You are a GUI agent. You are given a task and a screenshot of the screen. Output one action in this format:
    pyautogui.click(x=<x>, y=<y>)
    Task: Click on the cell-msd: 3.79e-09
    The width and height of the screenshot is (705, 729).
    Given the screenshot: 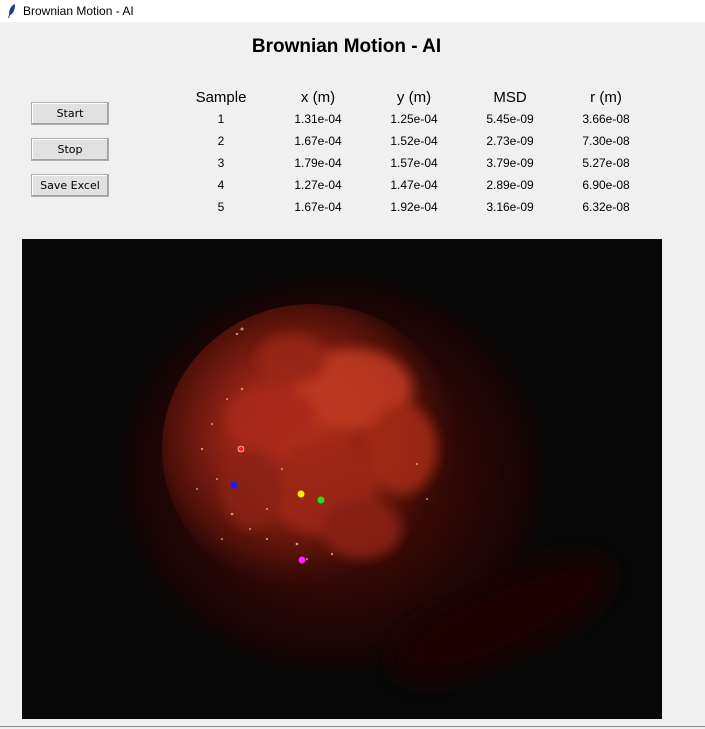 What is the action you would take?
    pyautogui.click(x=510, y=163)
    